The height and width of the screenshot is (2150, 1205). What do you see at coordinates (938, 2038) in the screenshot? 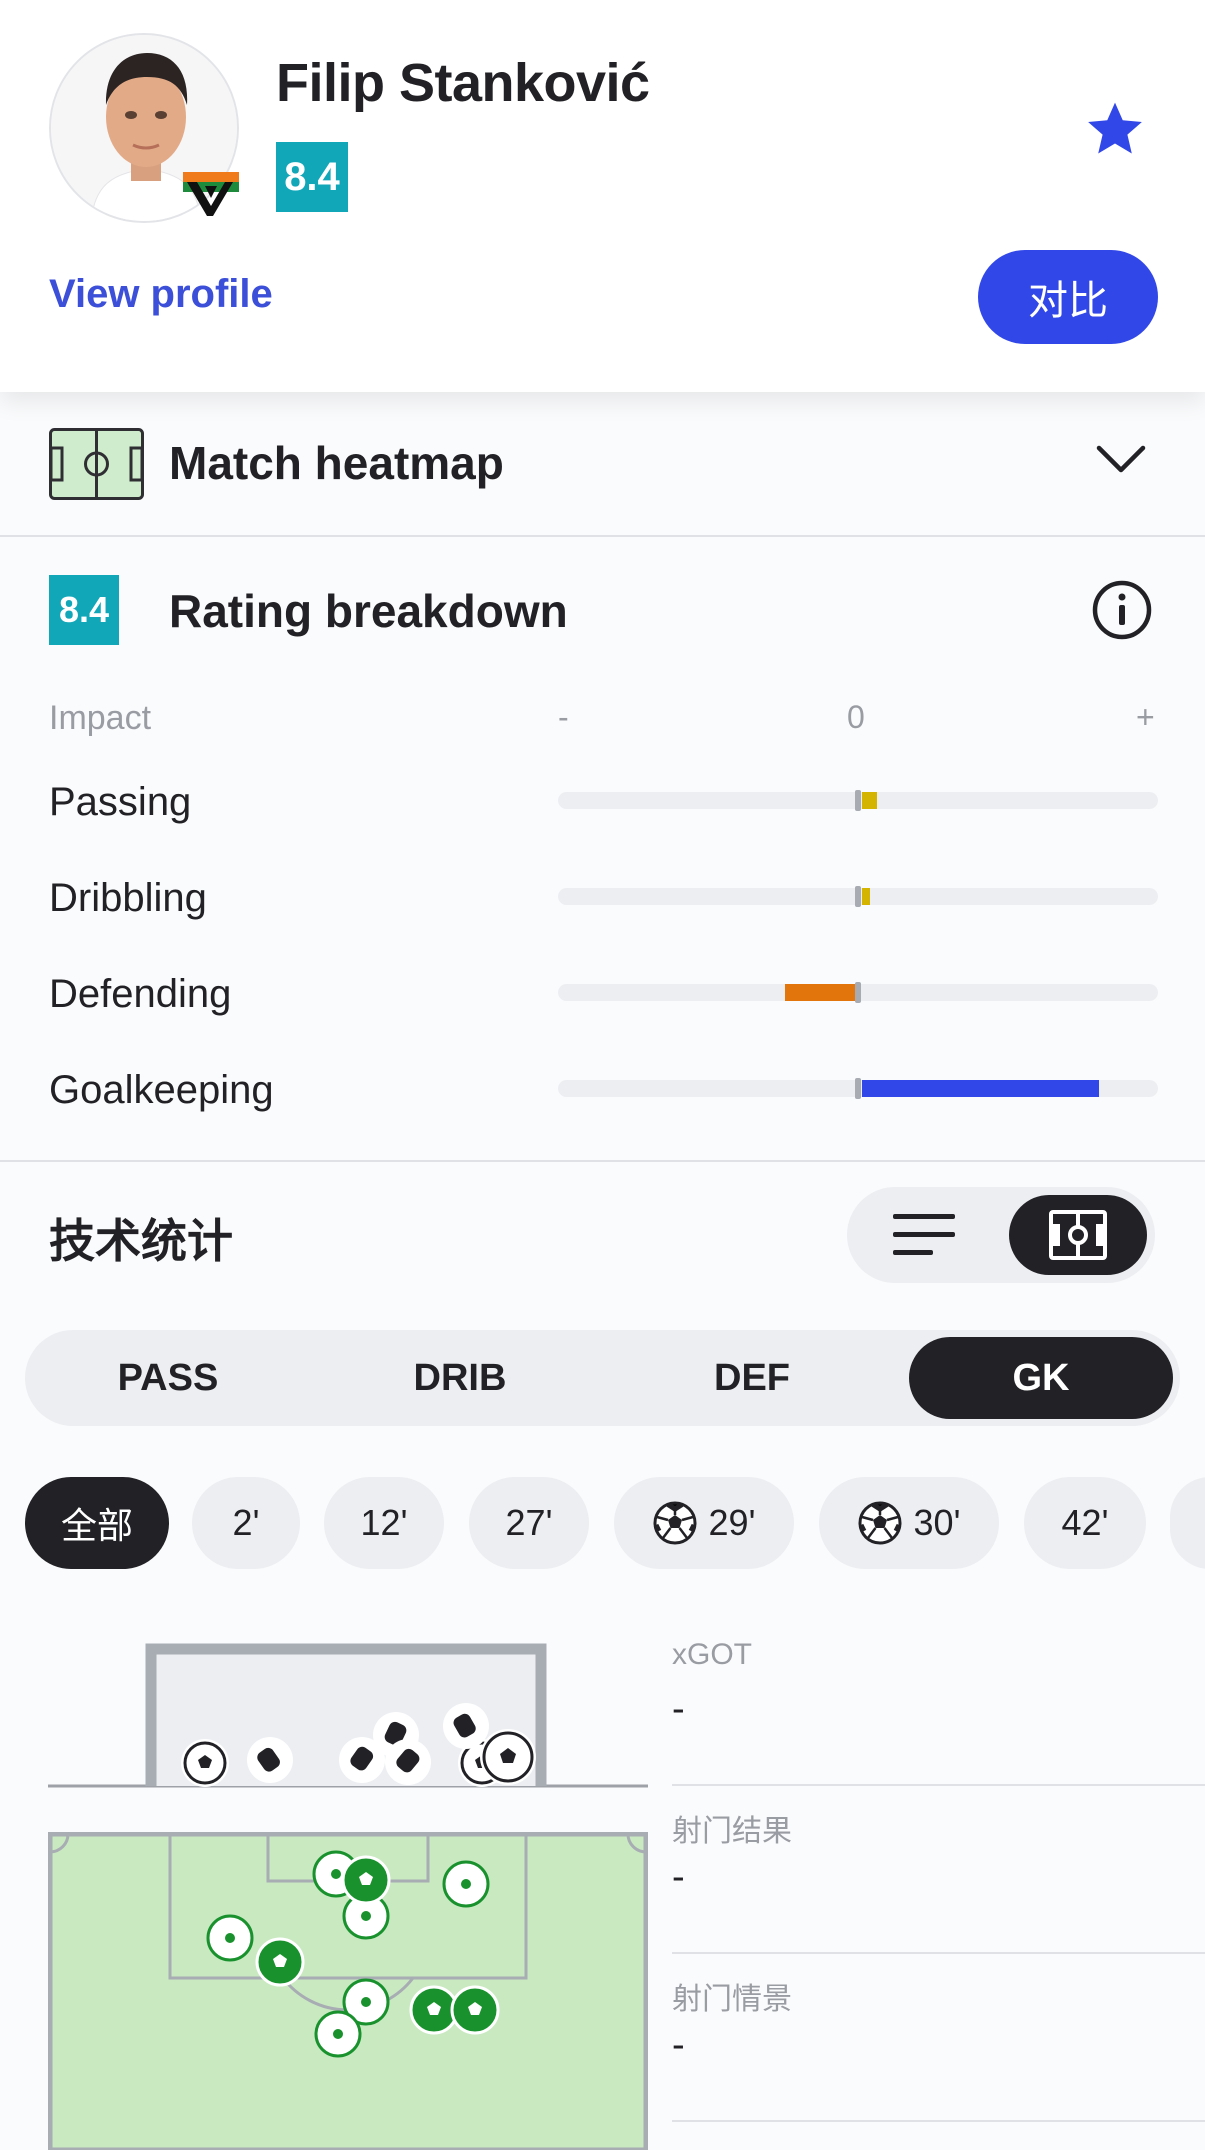
I see `stat-shot-situation: 射门情景 -` at bounding box center [938, 2038].